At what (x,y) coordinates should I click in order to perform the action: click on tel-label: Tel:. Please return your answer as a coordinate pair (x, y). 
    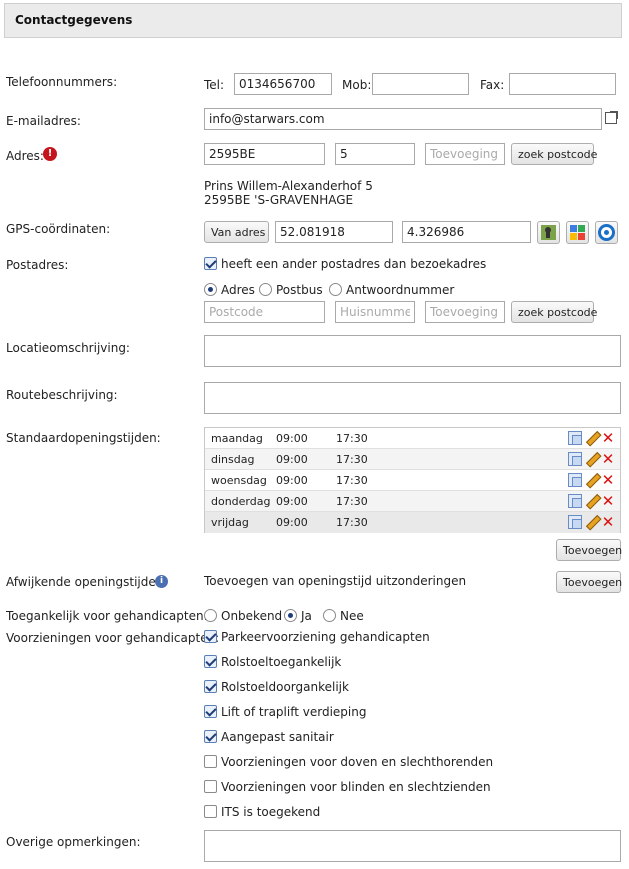
    Looking at the image, I should click on (214, 85).